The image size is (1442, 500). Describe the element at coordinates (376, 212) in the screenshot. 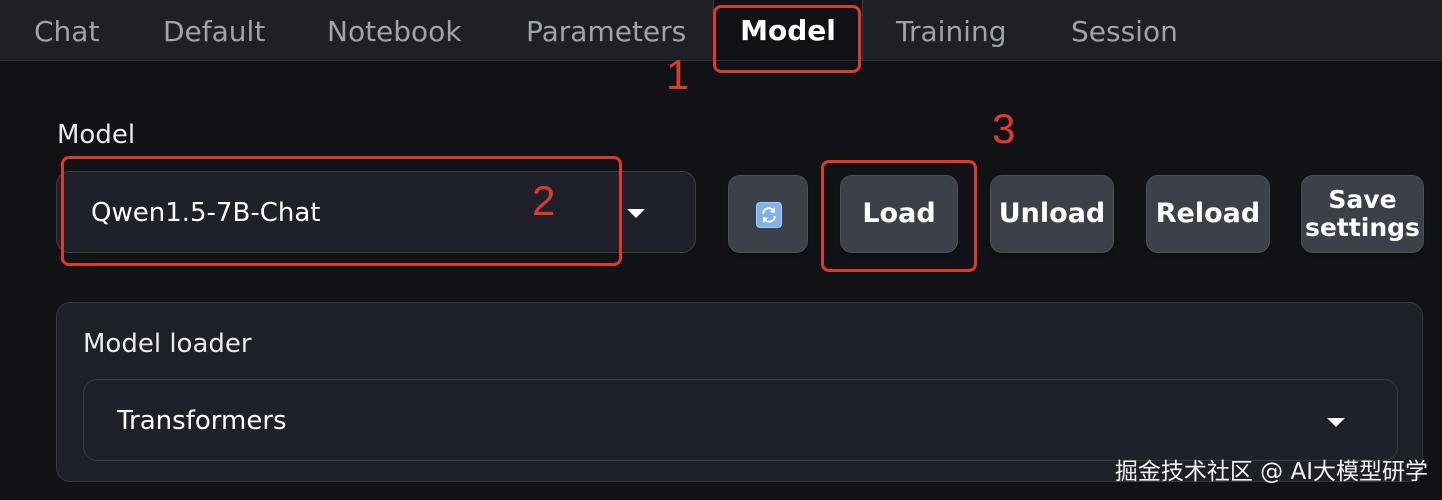

I see `model-dropdown: Qwen1.5-7B-Chat` at that location.